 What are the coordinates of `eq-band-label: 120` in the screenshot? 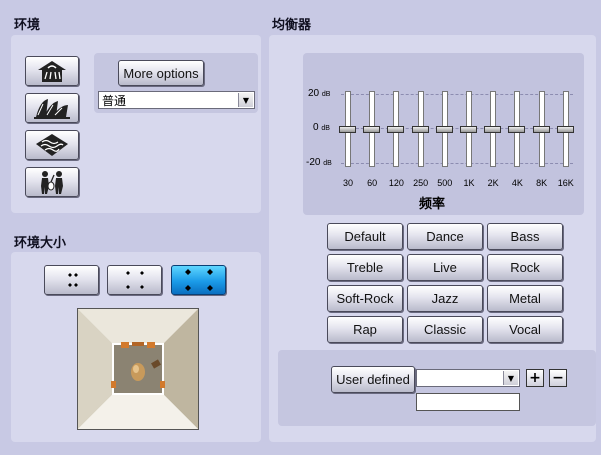 It's located at (396, 183).